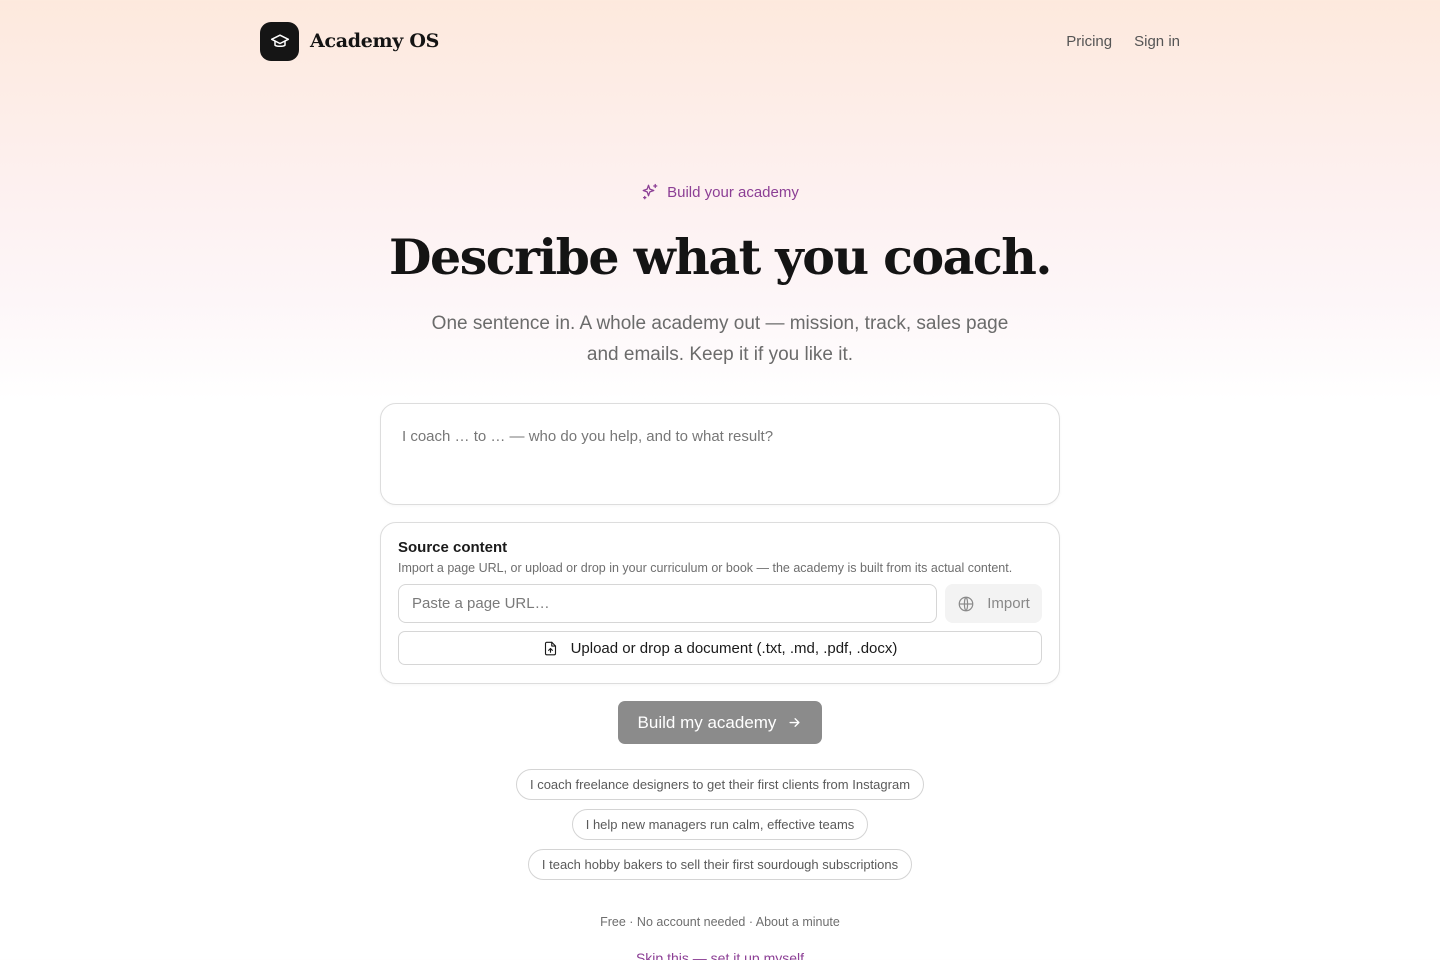  Describe the element at coordinates (375, 41) in the screenshot. I see `brand-name: Academy OS` at that location.